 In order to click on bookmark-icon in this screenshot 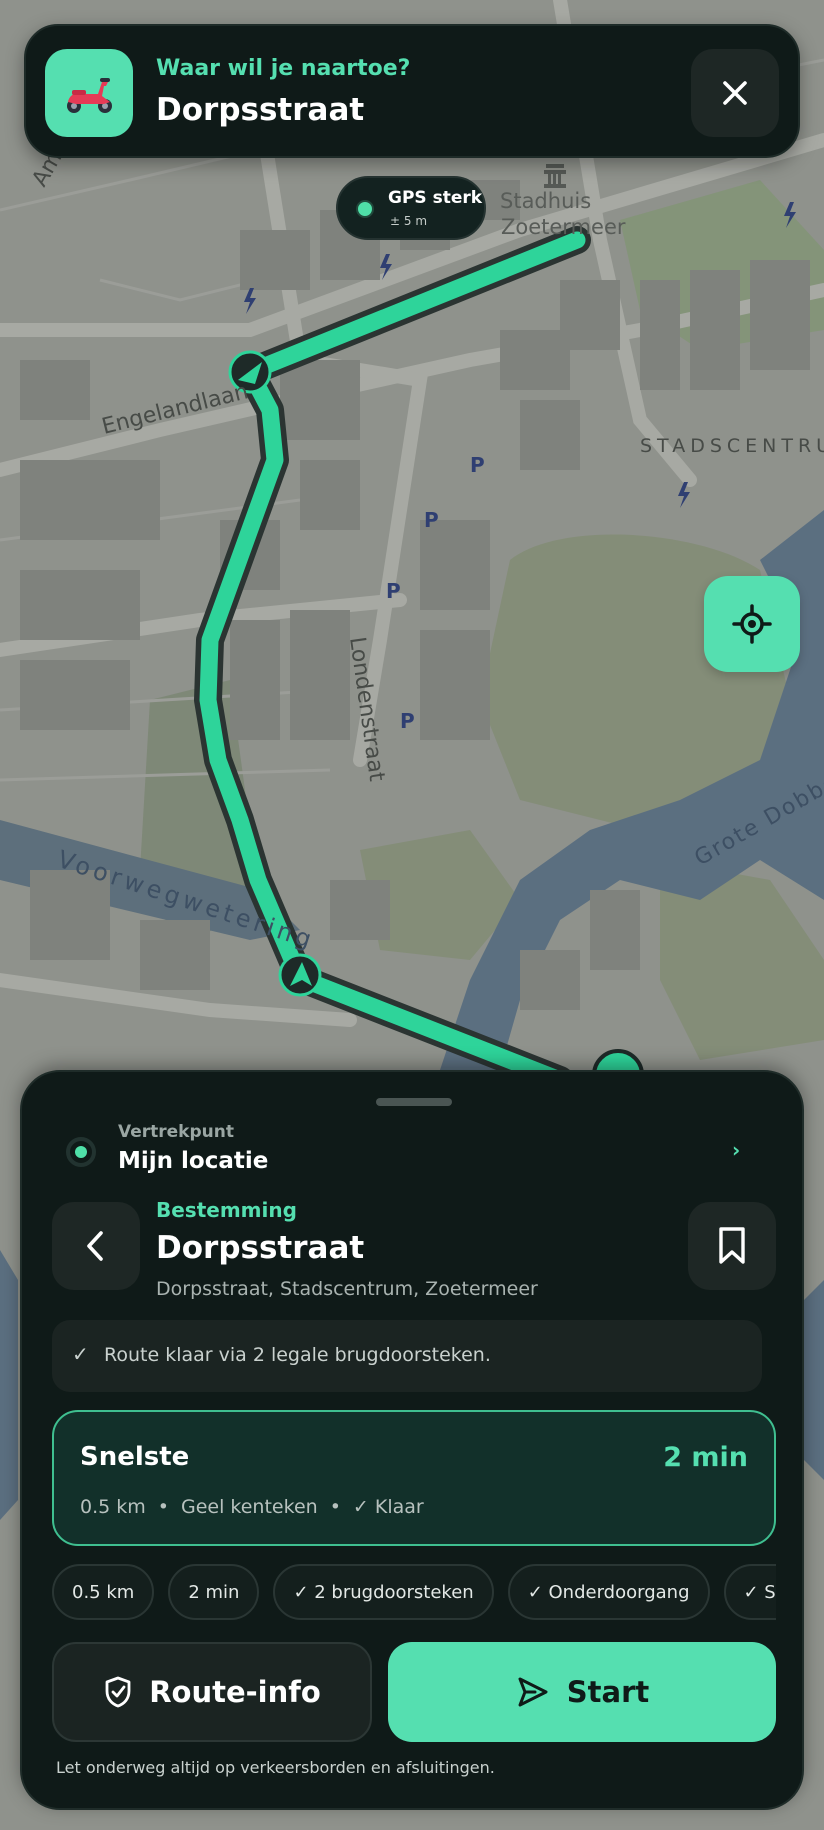, I will do `click(732, 1245)`.